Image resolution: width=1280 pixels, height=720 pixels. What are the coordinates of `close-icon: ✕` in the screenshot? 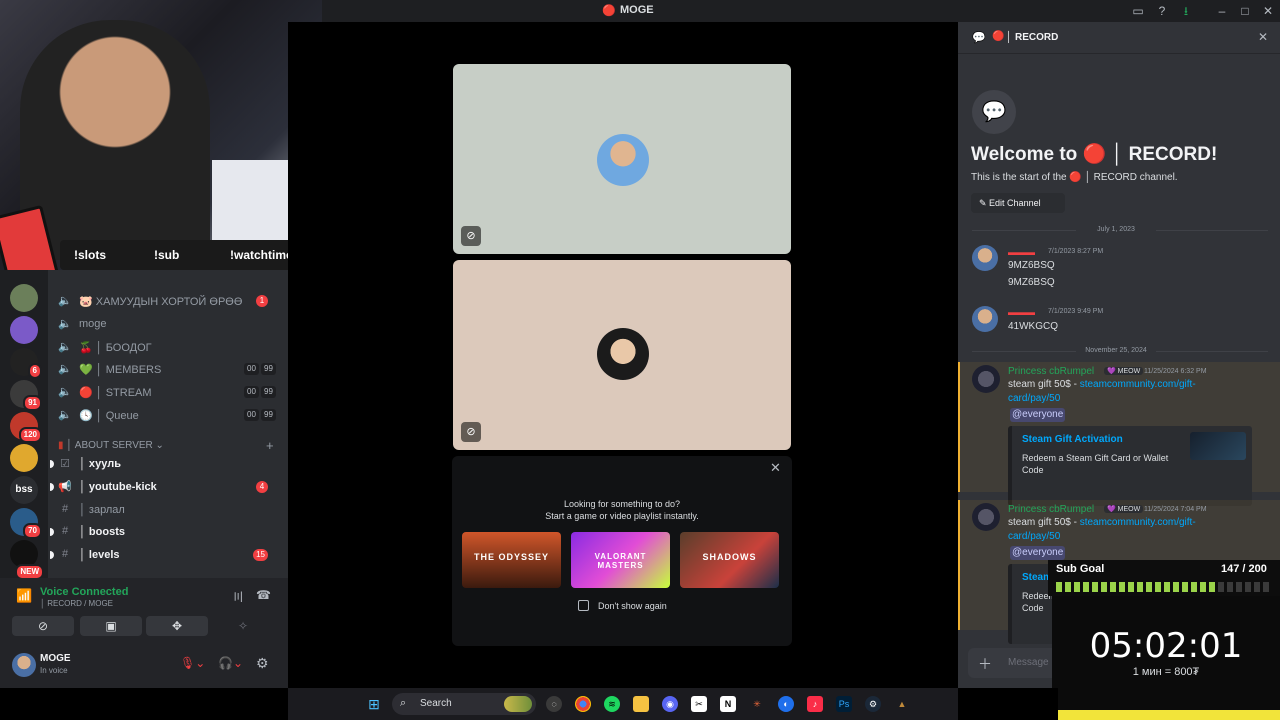 It's located at (1268, 11).